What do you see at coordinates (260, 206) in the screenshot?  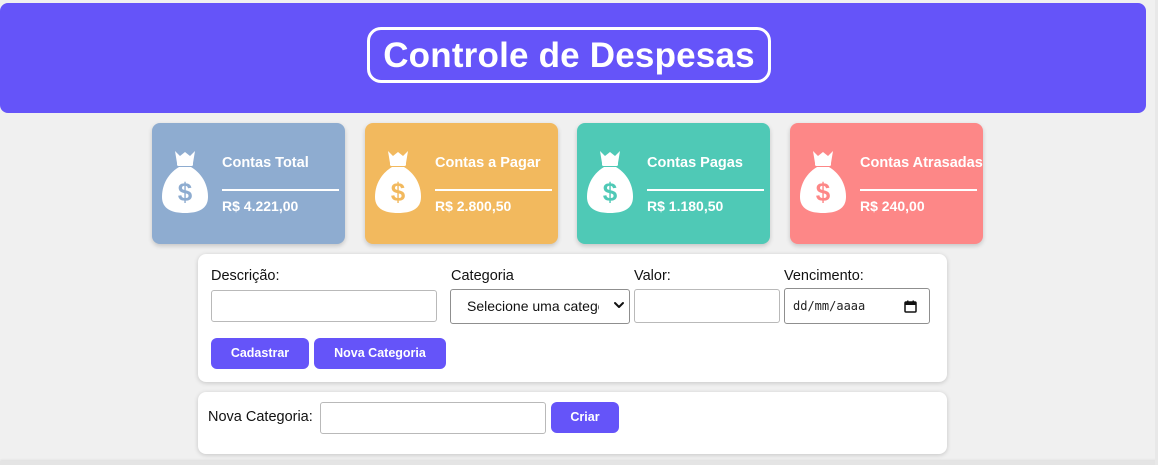 I see `card-amount: R$ 4.221,00` at bounding box center [260, 206].